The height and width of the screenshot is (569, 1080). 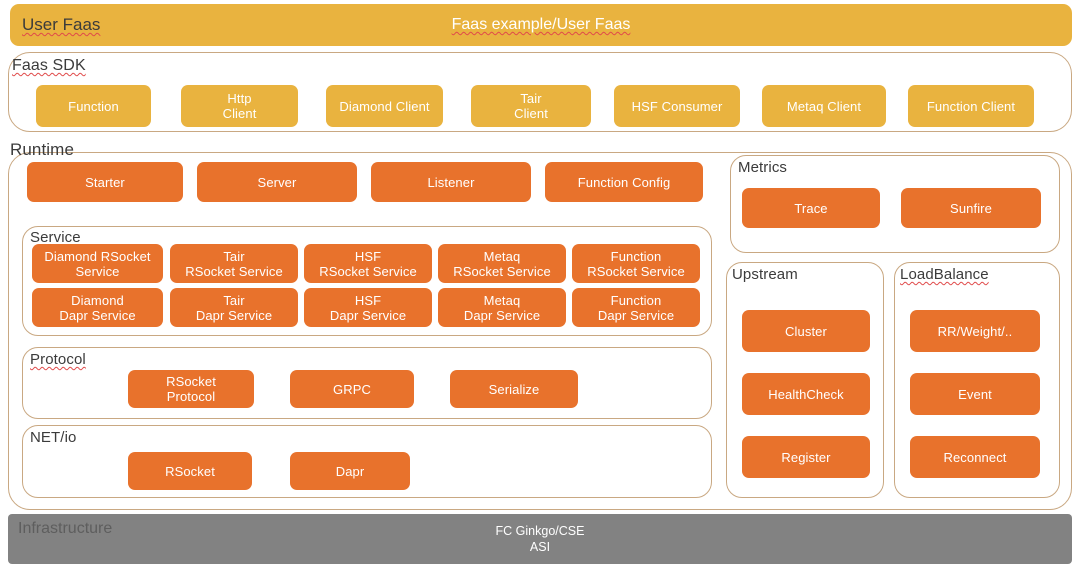 What do you see at coordinates (368, 263) in the screenshot?
I see `service-chip-hsf-rsocket: HSF RSocket Service` at bounding box center [368, 263].